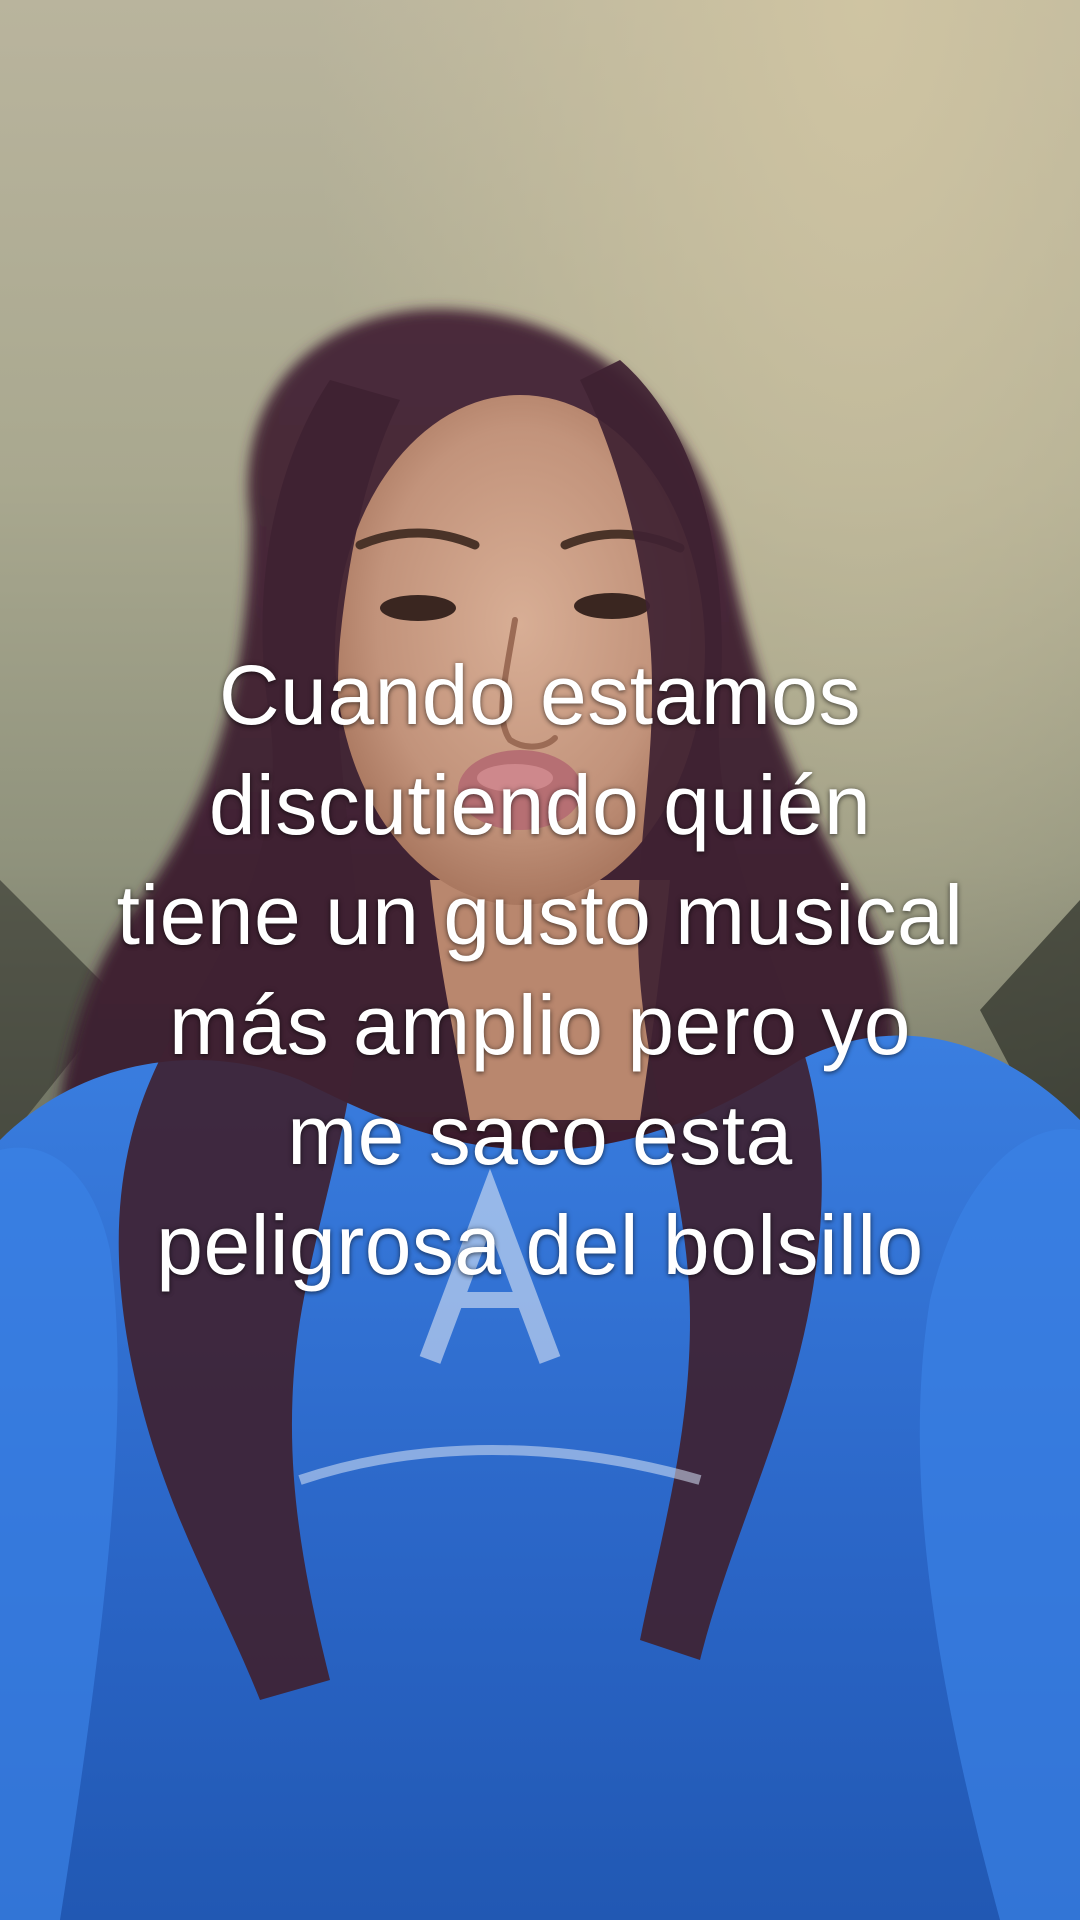 The width and height of the screenshot is (1080, 1920). Describe the element at coordinates (540, 1025) in the screenshot. I see `caption-line-4: más amplio pero yo` at that location.